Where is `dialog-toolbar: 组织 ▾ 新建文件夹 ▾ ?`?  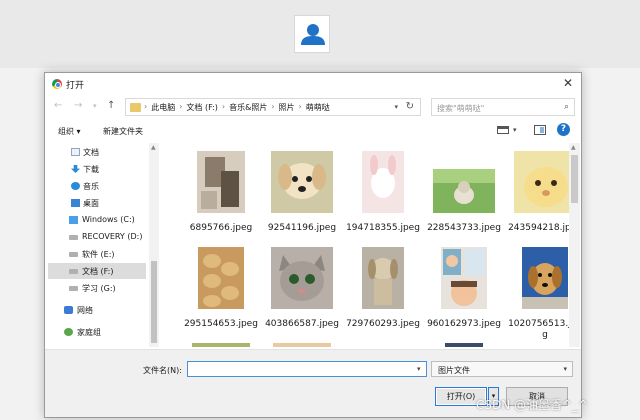 dialog-toolbar: 组织 ▾ 新建文件夹 ▾ ? is located at coordinates (313, 131).